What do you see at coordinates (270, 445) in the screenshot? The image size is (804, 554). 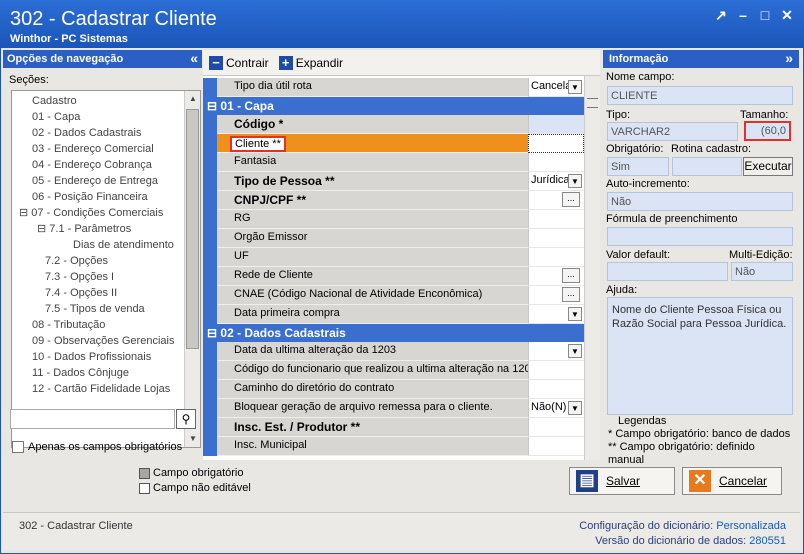 I see `field-label-text: Insc. Municipal` at bounding box center [270, 445].